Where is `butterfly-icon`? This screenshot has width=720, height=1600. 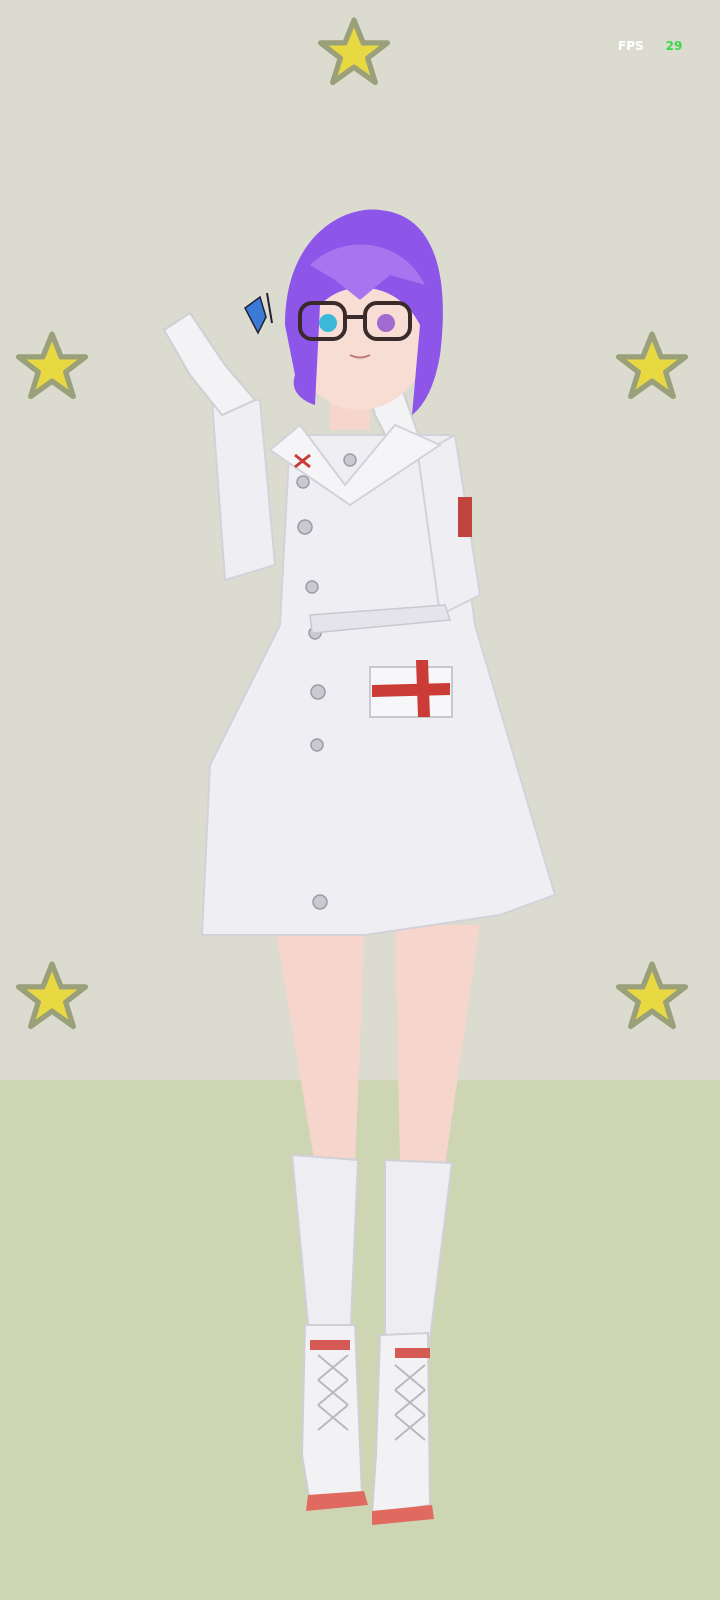
butterfly-icon is located at coordinates (255, 315).